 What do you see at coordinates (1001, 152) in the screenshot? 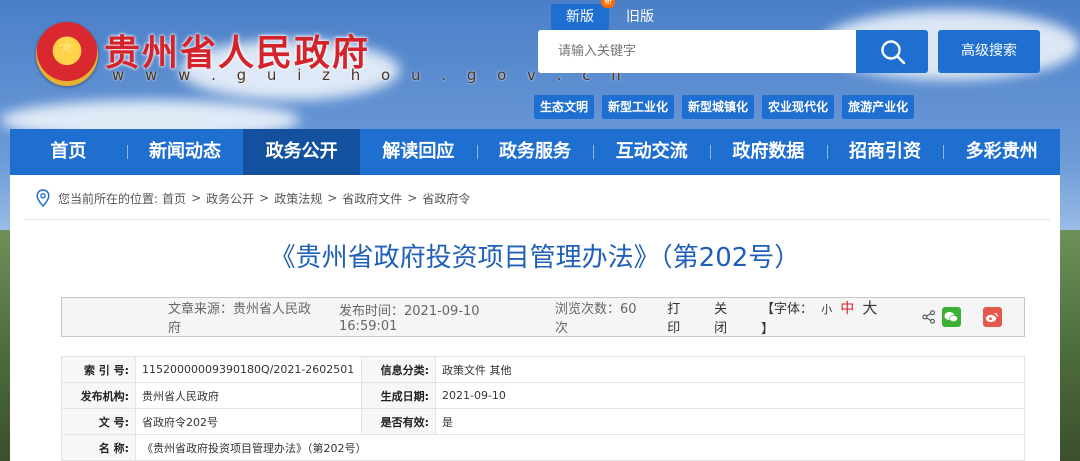
I see `nav-item-colorful-guizhou: 多彩贵州` at bounding box center [1001, 152].